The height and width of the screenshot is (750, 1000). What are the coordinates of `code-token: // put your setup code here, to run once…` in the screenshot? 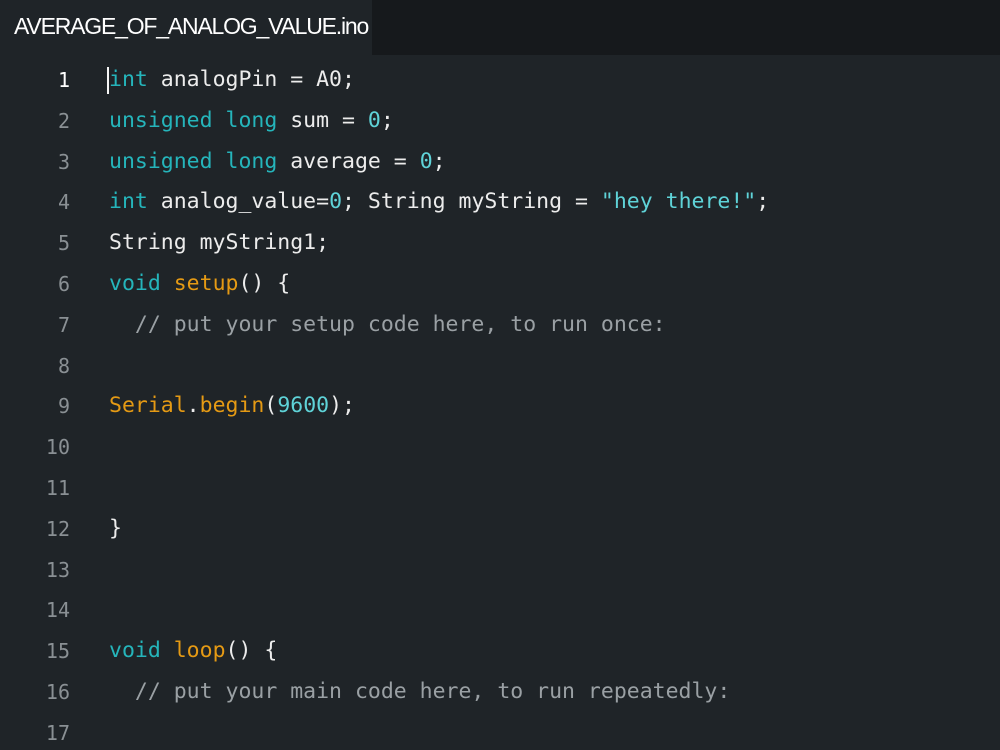 It's located at (387, 324).